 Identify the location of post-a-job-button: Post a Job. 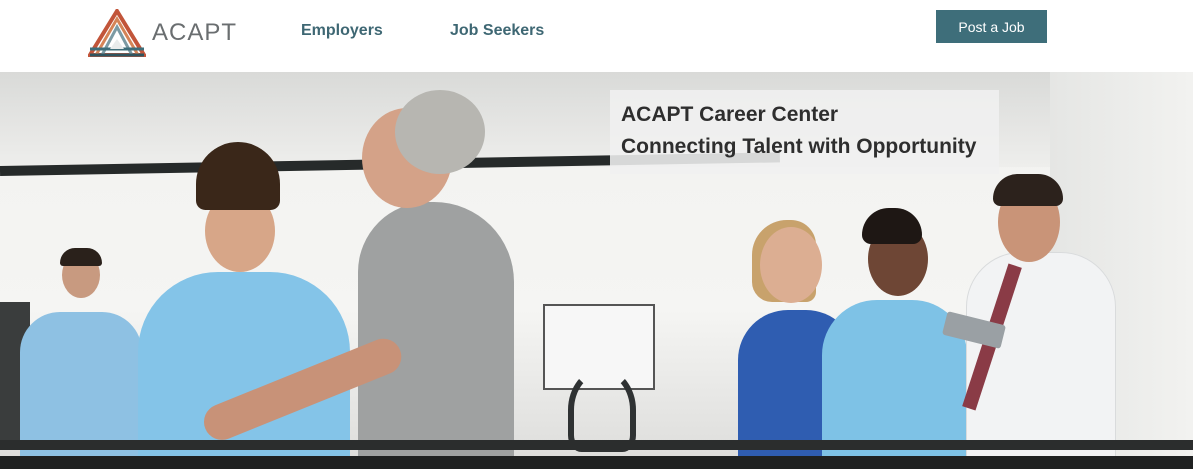
(991, 26).